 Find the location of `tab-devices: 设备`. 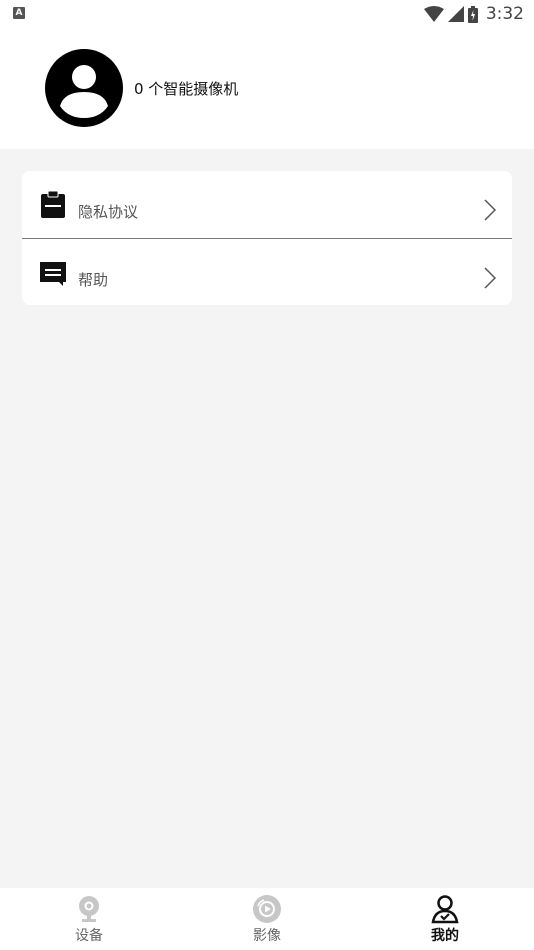

tab-devices: 设备 is located at coordinates (89, 919).